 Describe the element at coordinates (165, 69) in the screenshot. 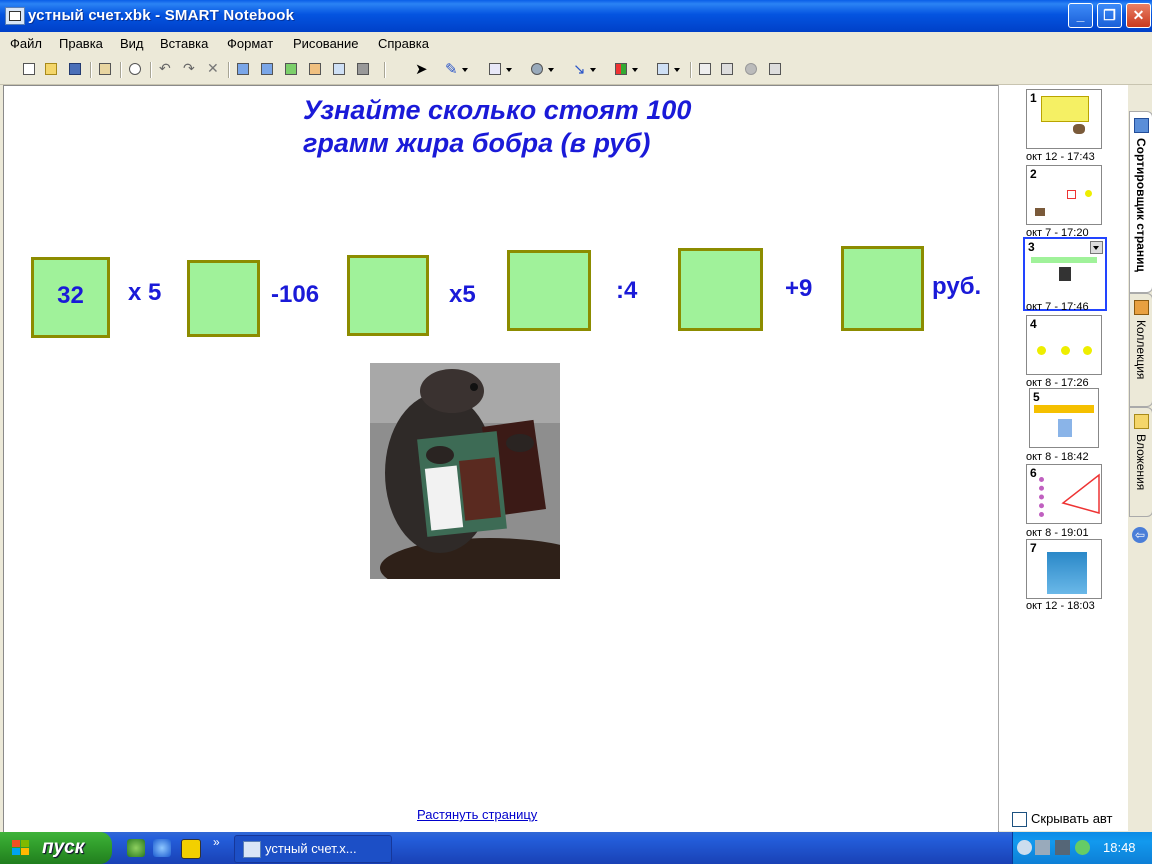

I see `undo-icon: ↶` at that location.